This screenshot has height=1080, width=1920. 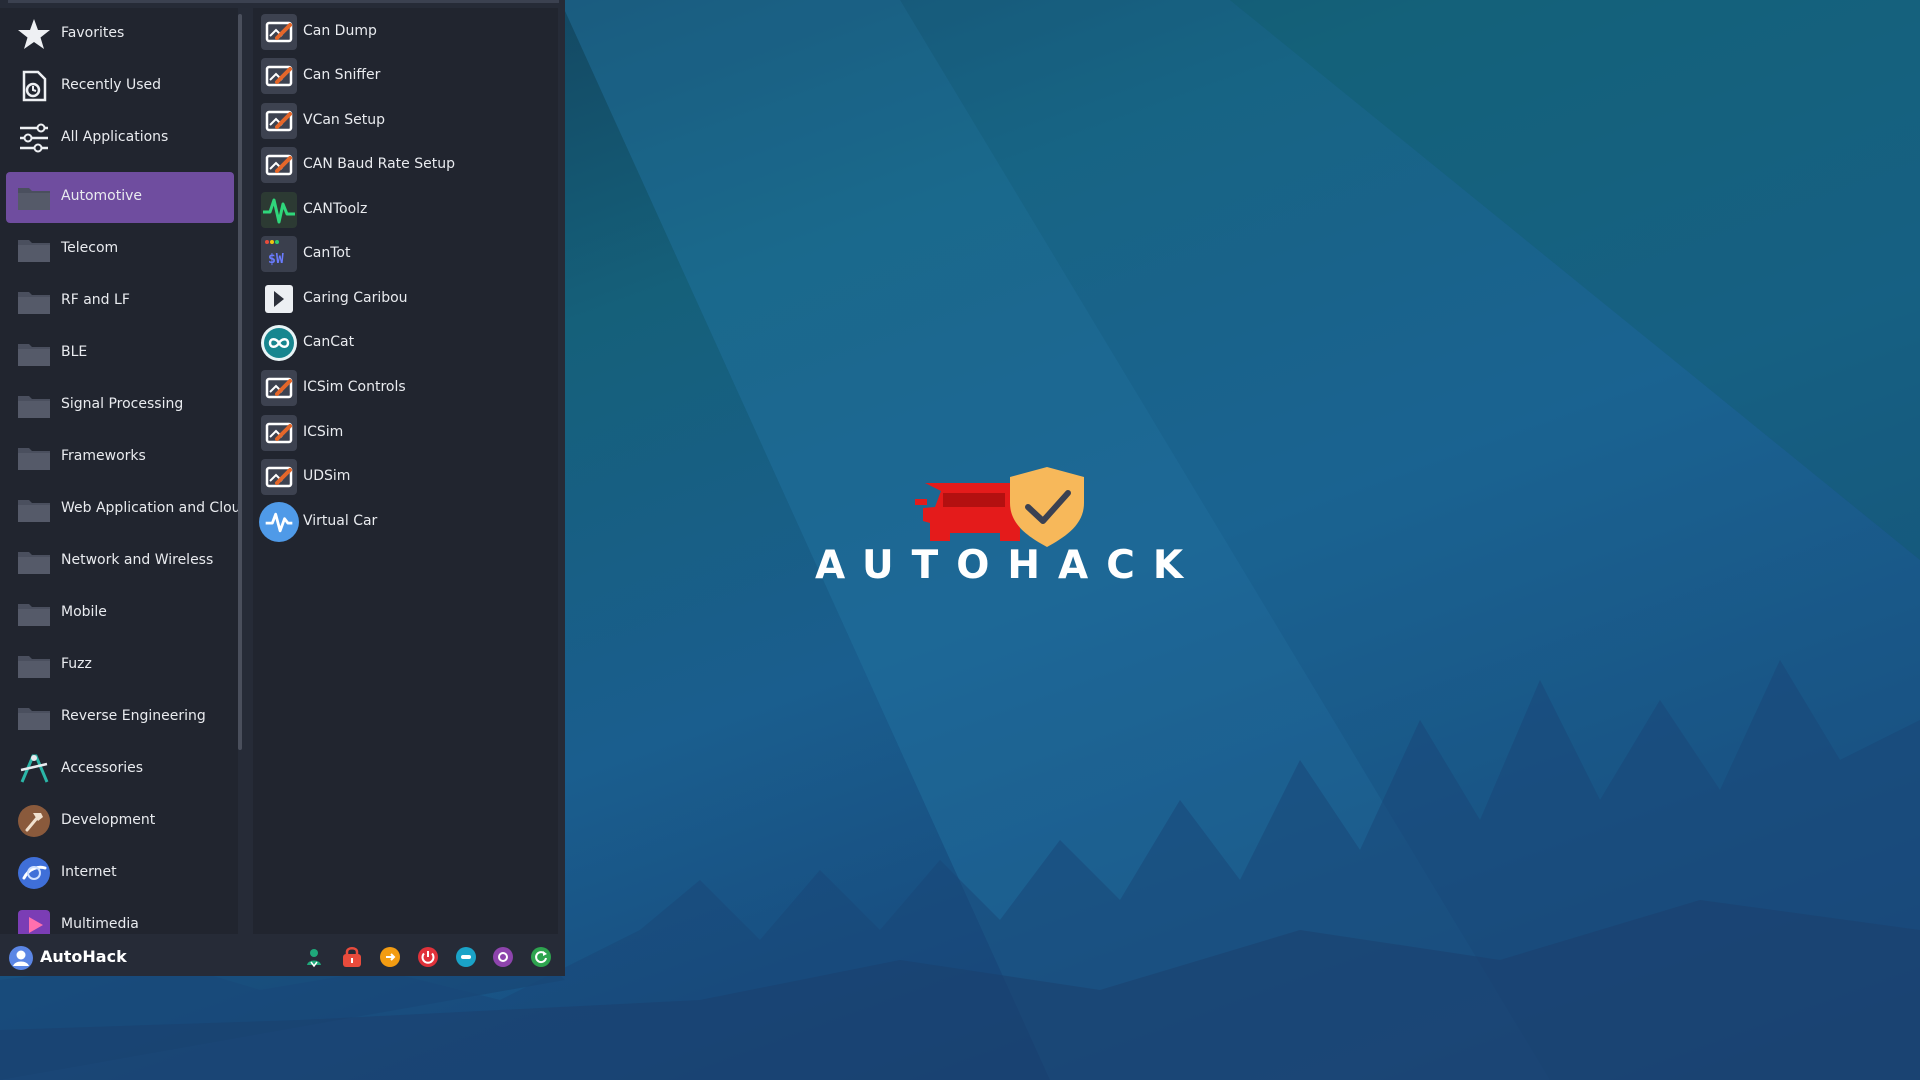 What do you see at coordinates (84, 612) in the screenshot?
I see `category-label: Mobile` at bounding box center [84, 612].